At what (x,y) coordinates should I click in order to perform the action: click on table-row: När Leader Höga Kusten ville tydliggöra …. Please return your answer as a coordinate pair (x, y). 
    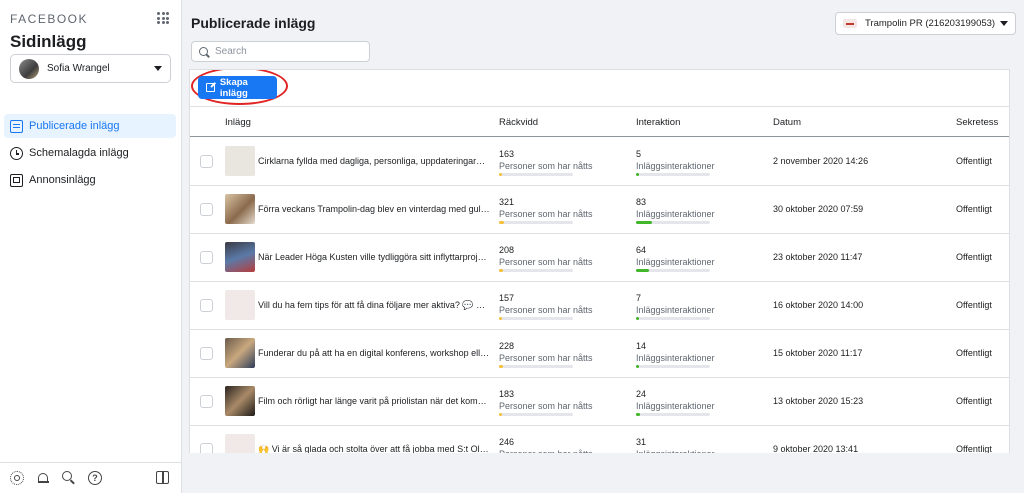
    Looking at the image, I should click on (599, 258).